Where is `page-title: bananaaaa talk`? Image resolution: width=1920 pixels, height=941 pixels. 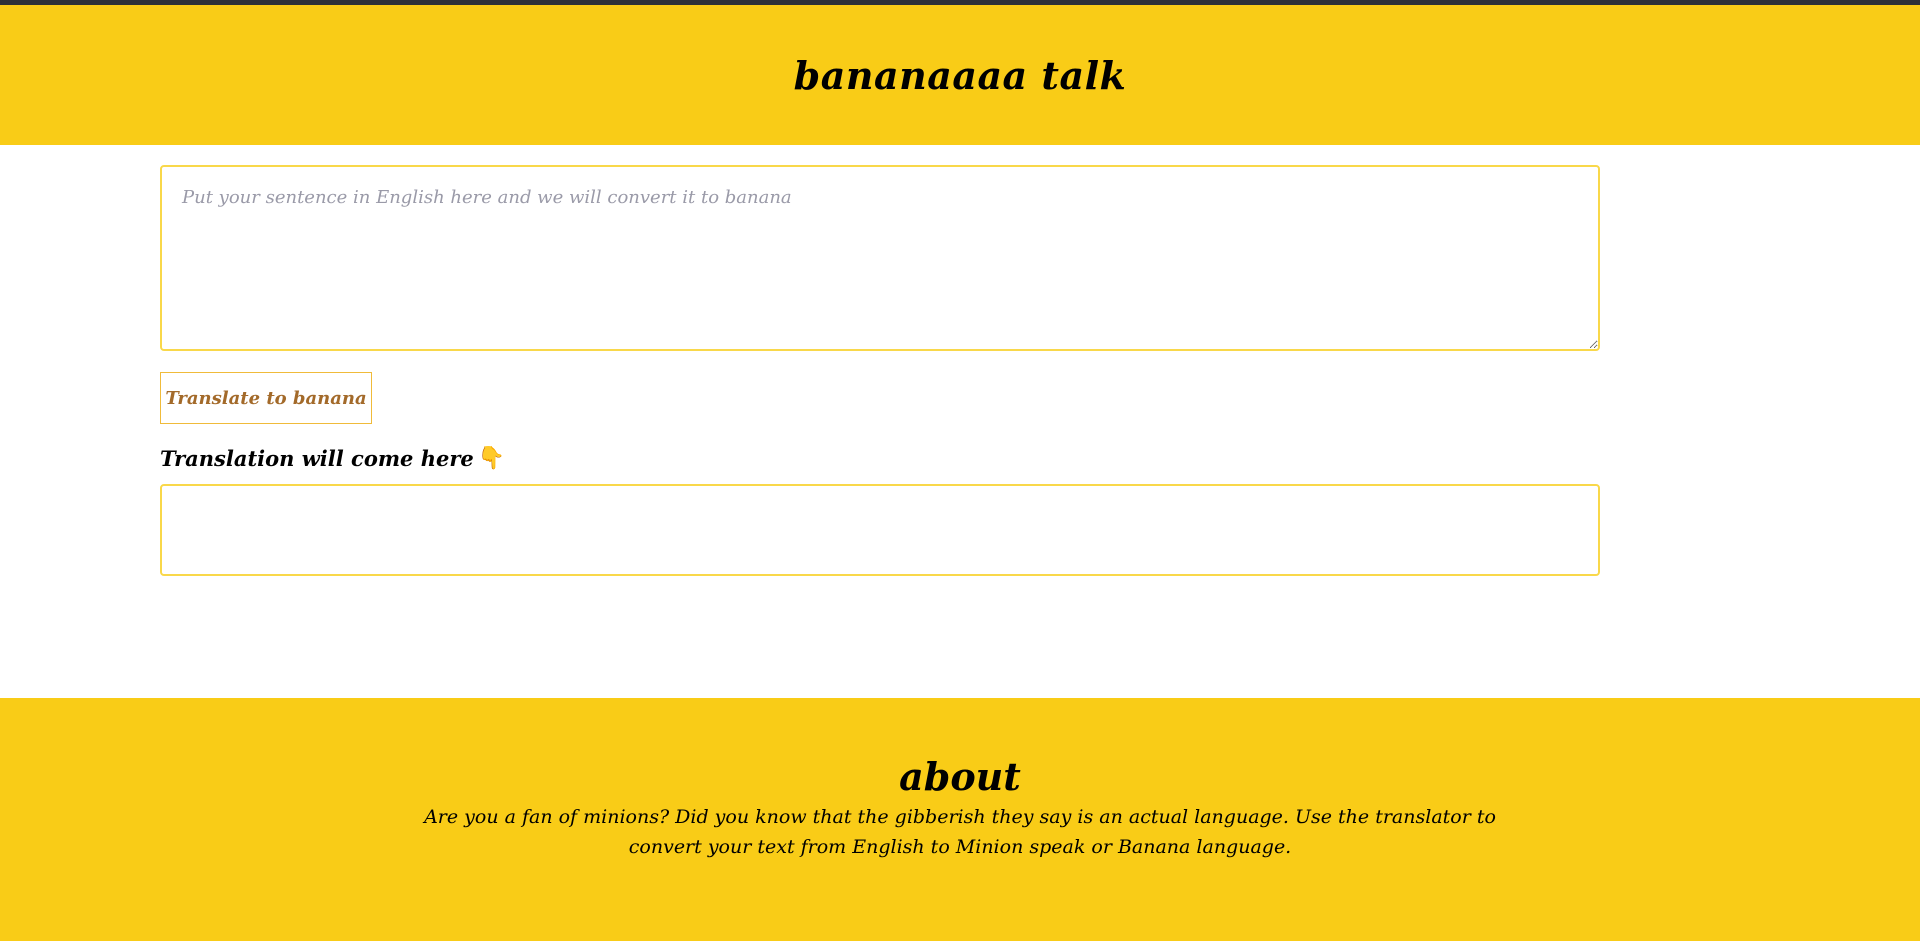
page-title: bananaaaa talk is located at coordinates (960, 75).